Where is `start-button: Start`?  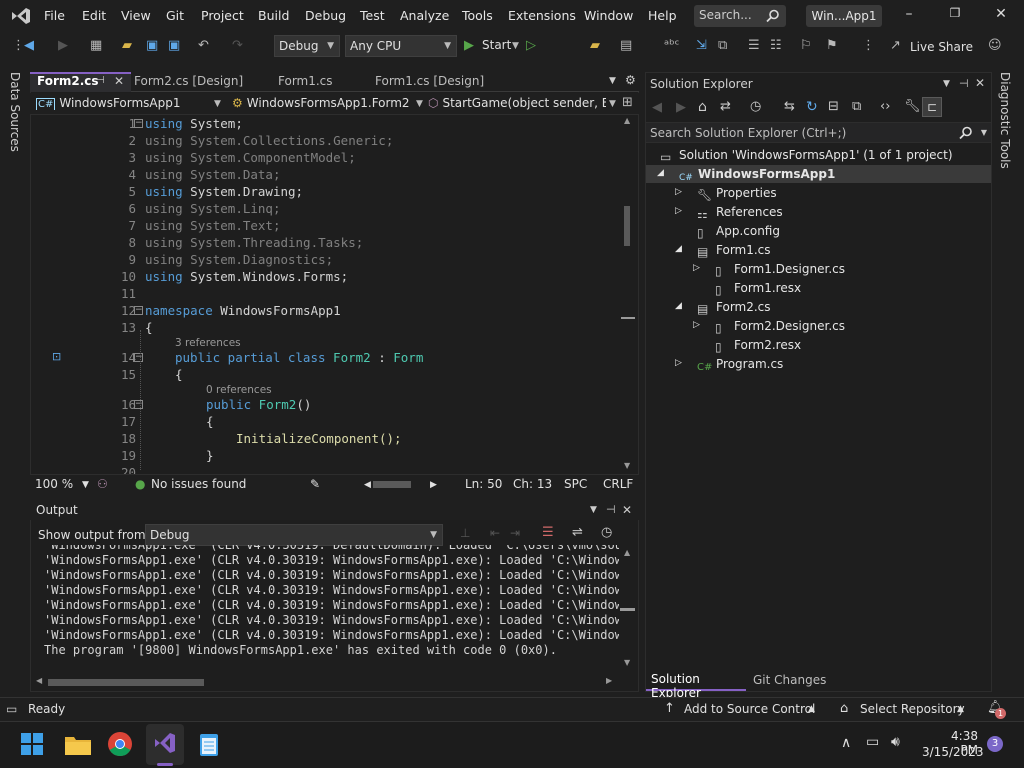
start-button: Start is located at coordinates (496, 45).